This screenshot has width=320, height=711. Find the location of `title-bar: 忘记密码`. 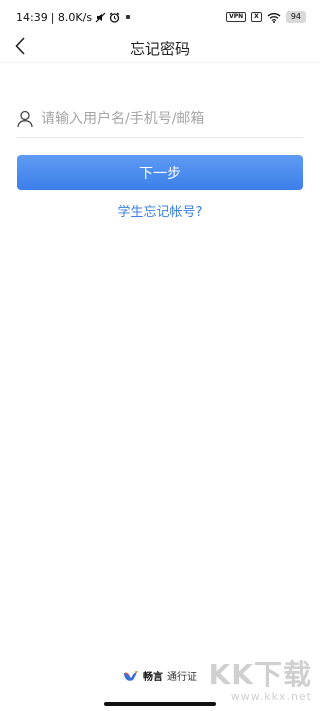

title-bar: 忘记密码 is located at coordinates (160, 48).